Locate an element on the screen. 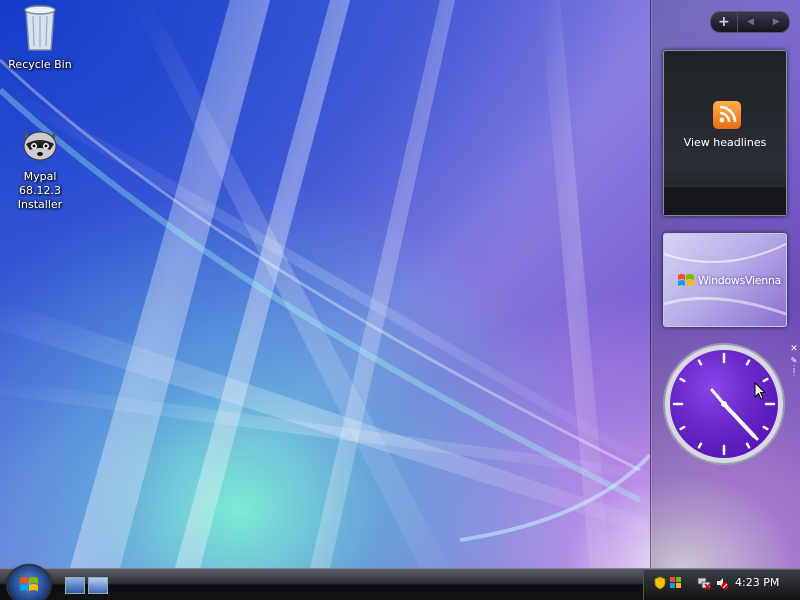  windows-flag-icon is located at coordinates (686, 280).